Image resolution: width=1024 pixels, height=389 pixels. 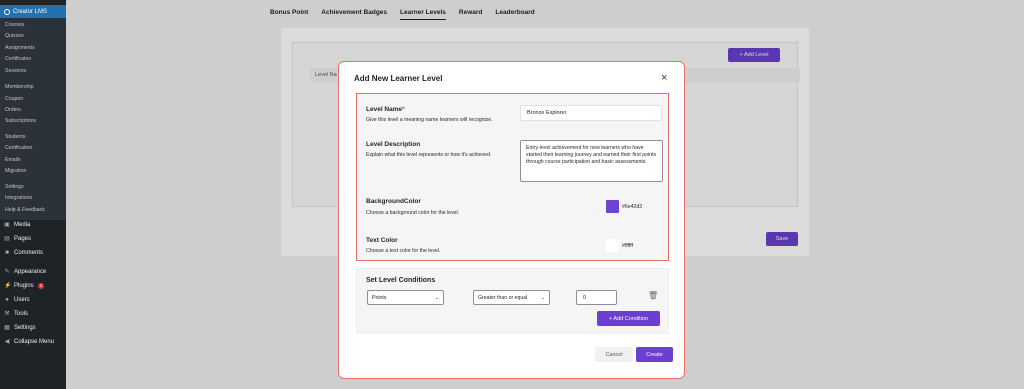 I want to click on plugins-icon: ⚡, so click(x=8, y=286).